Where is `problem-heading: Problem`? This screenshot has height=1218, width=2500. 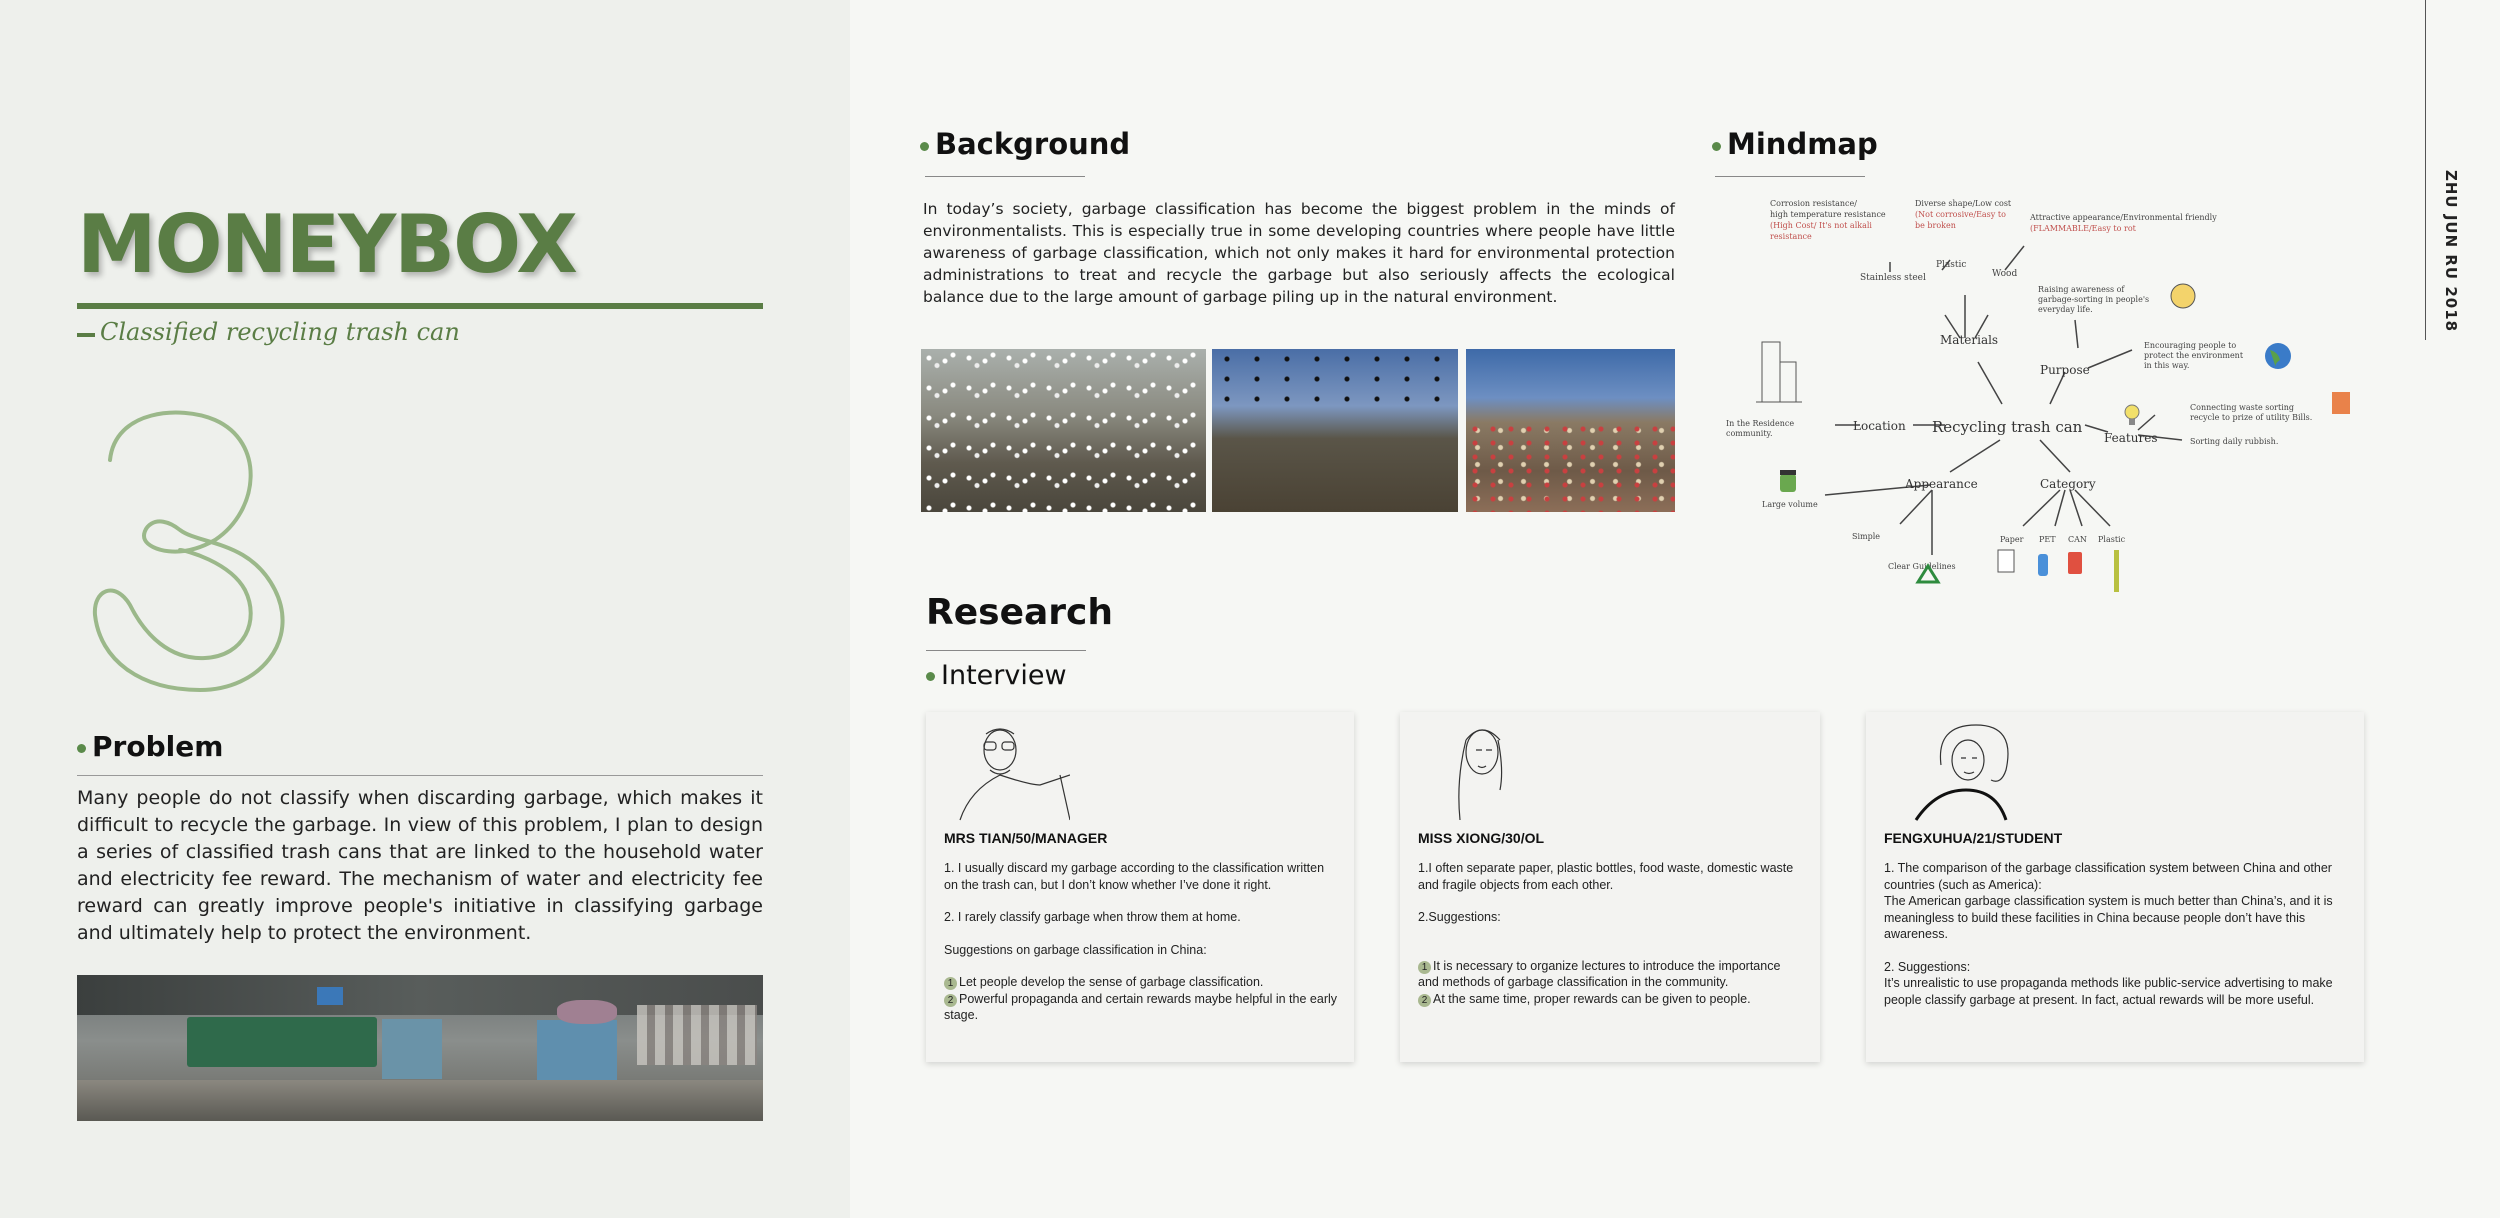 problem-heading: Problem is located at coordinates (150, 746).